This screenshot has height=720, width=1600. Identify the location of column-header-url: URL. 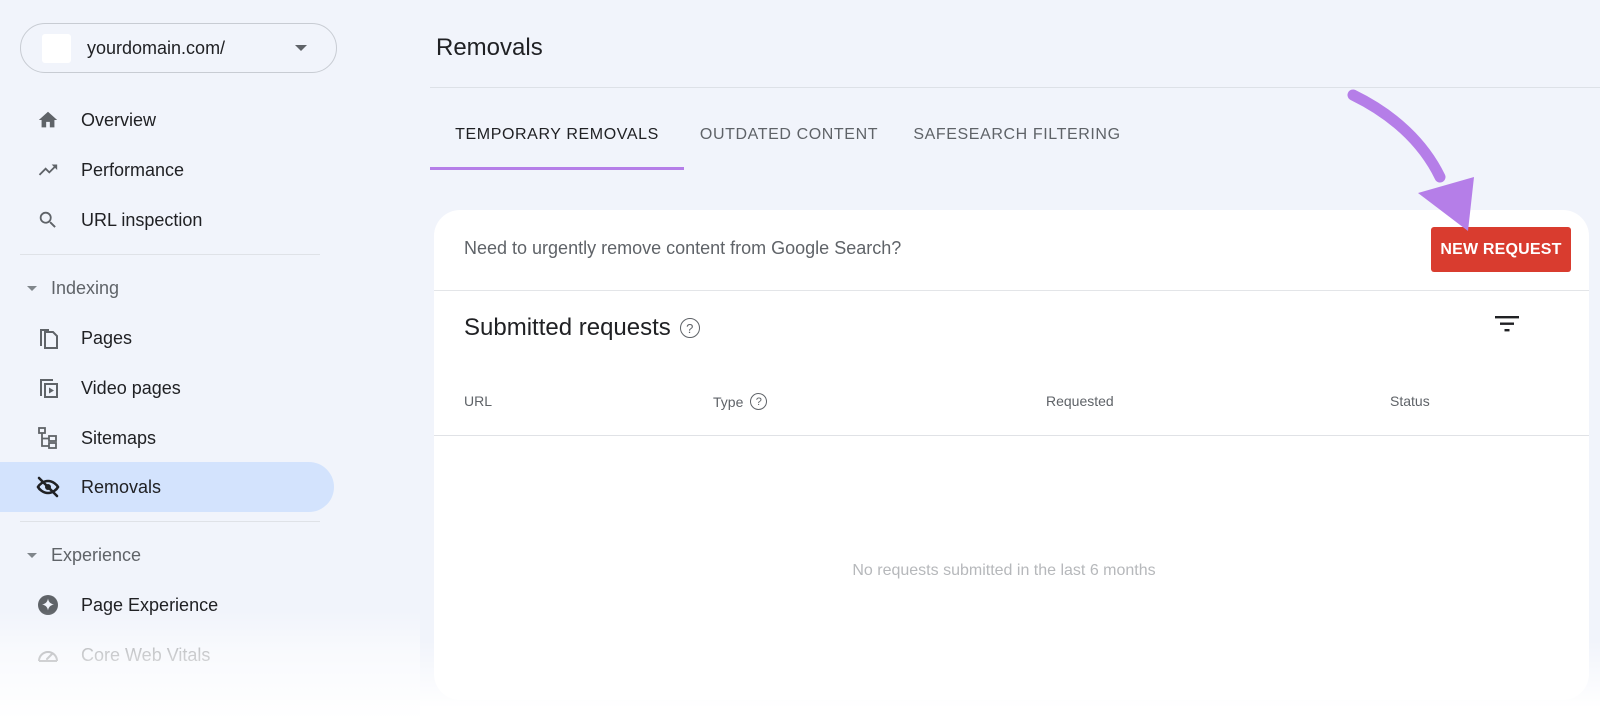
(478, 401).